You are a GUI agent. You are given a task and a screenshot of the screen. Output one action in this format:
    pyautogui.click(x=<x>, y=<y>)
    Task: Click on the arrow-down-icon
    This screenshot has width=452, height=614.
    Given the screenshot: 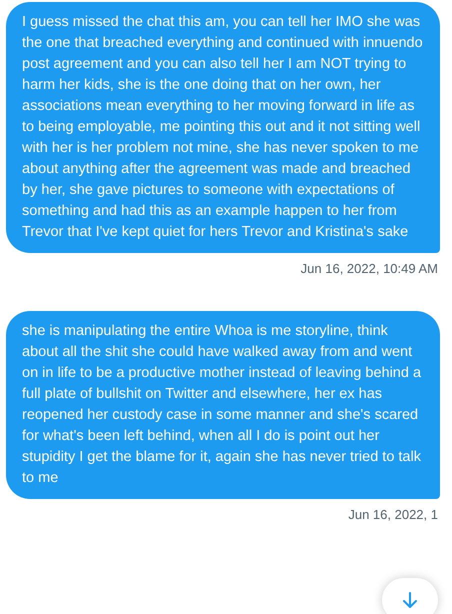 What is the action you would take?
    pyautogui.click(x=410, y=600)
    